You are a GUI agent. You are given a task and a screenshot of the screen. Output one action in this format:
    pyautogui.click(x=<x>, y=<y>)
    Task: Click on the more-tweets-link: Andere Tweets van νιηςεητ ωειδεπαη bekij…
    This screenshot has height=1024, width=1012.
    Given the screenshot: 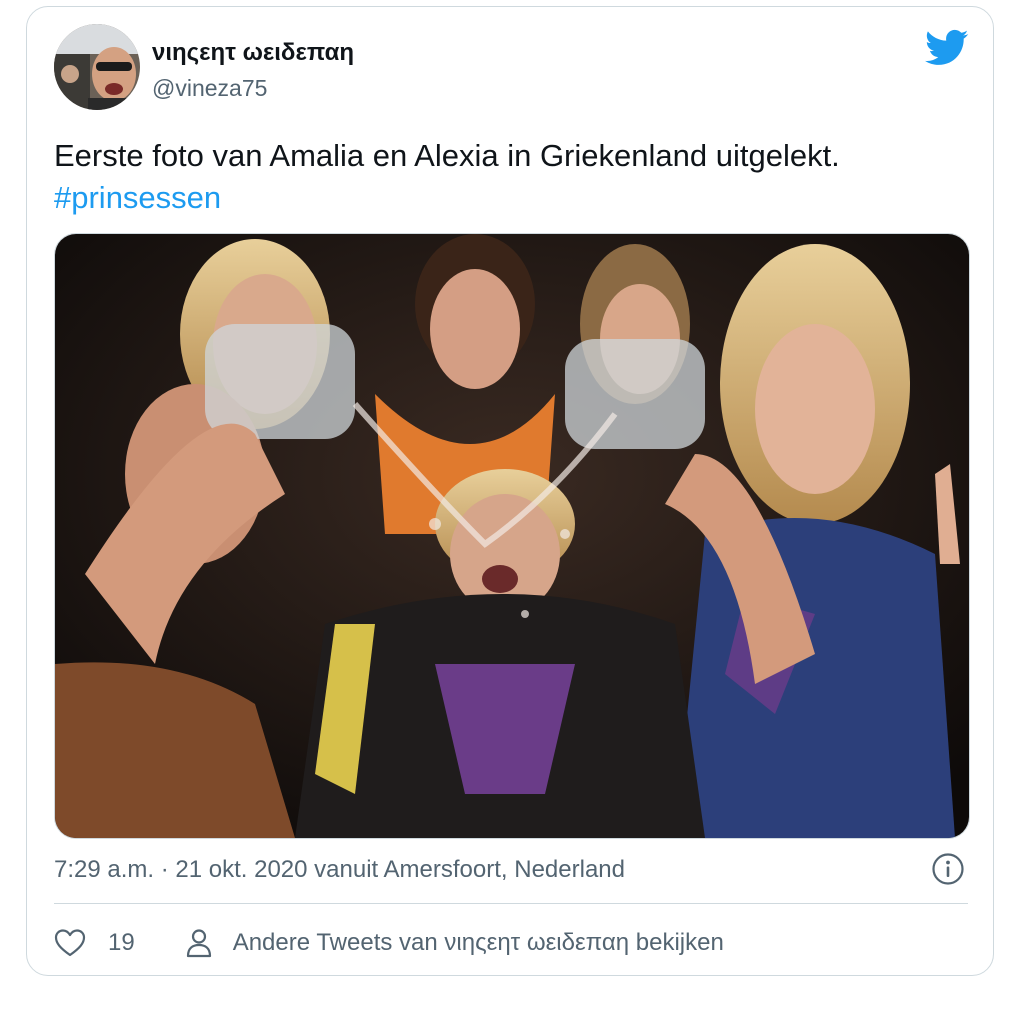 What is the action you would take?
    pyautogui.click(x=478, y=943)
    